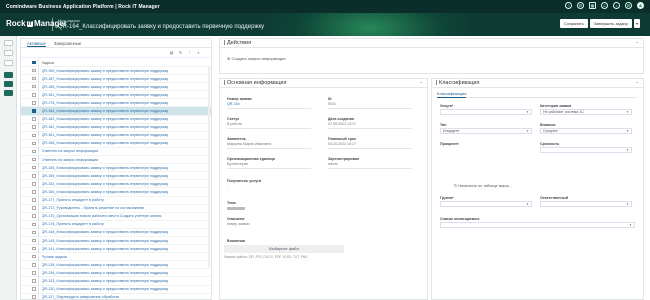 The width and height of the screenshot is (650, 300). I want to click on list-item-label: Ответить на запрос информации, so click(70, 160).